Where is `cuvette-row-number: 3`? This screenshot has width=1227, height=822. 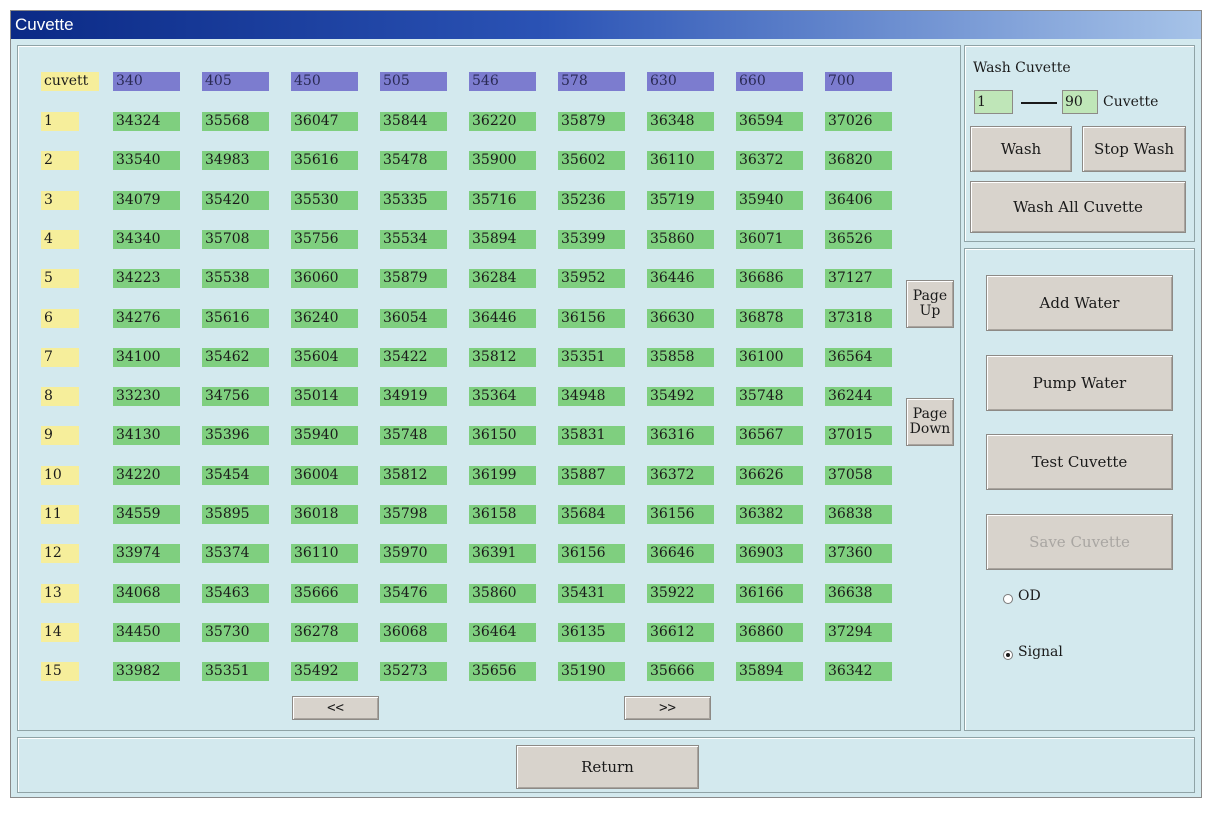 cuvette-row-number: 3 is located at coordinates (60, 200).